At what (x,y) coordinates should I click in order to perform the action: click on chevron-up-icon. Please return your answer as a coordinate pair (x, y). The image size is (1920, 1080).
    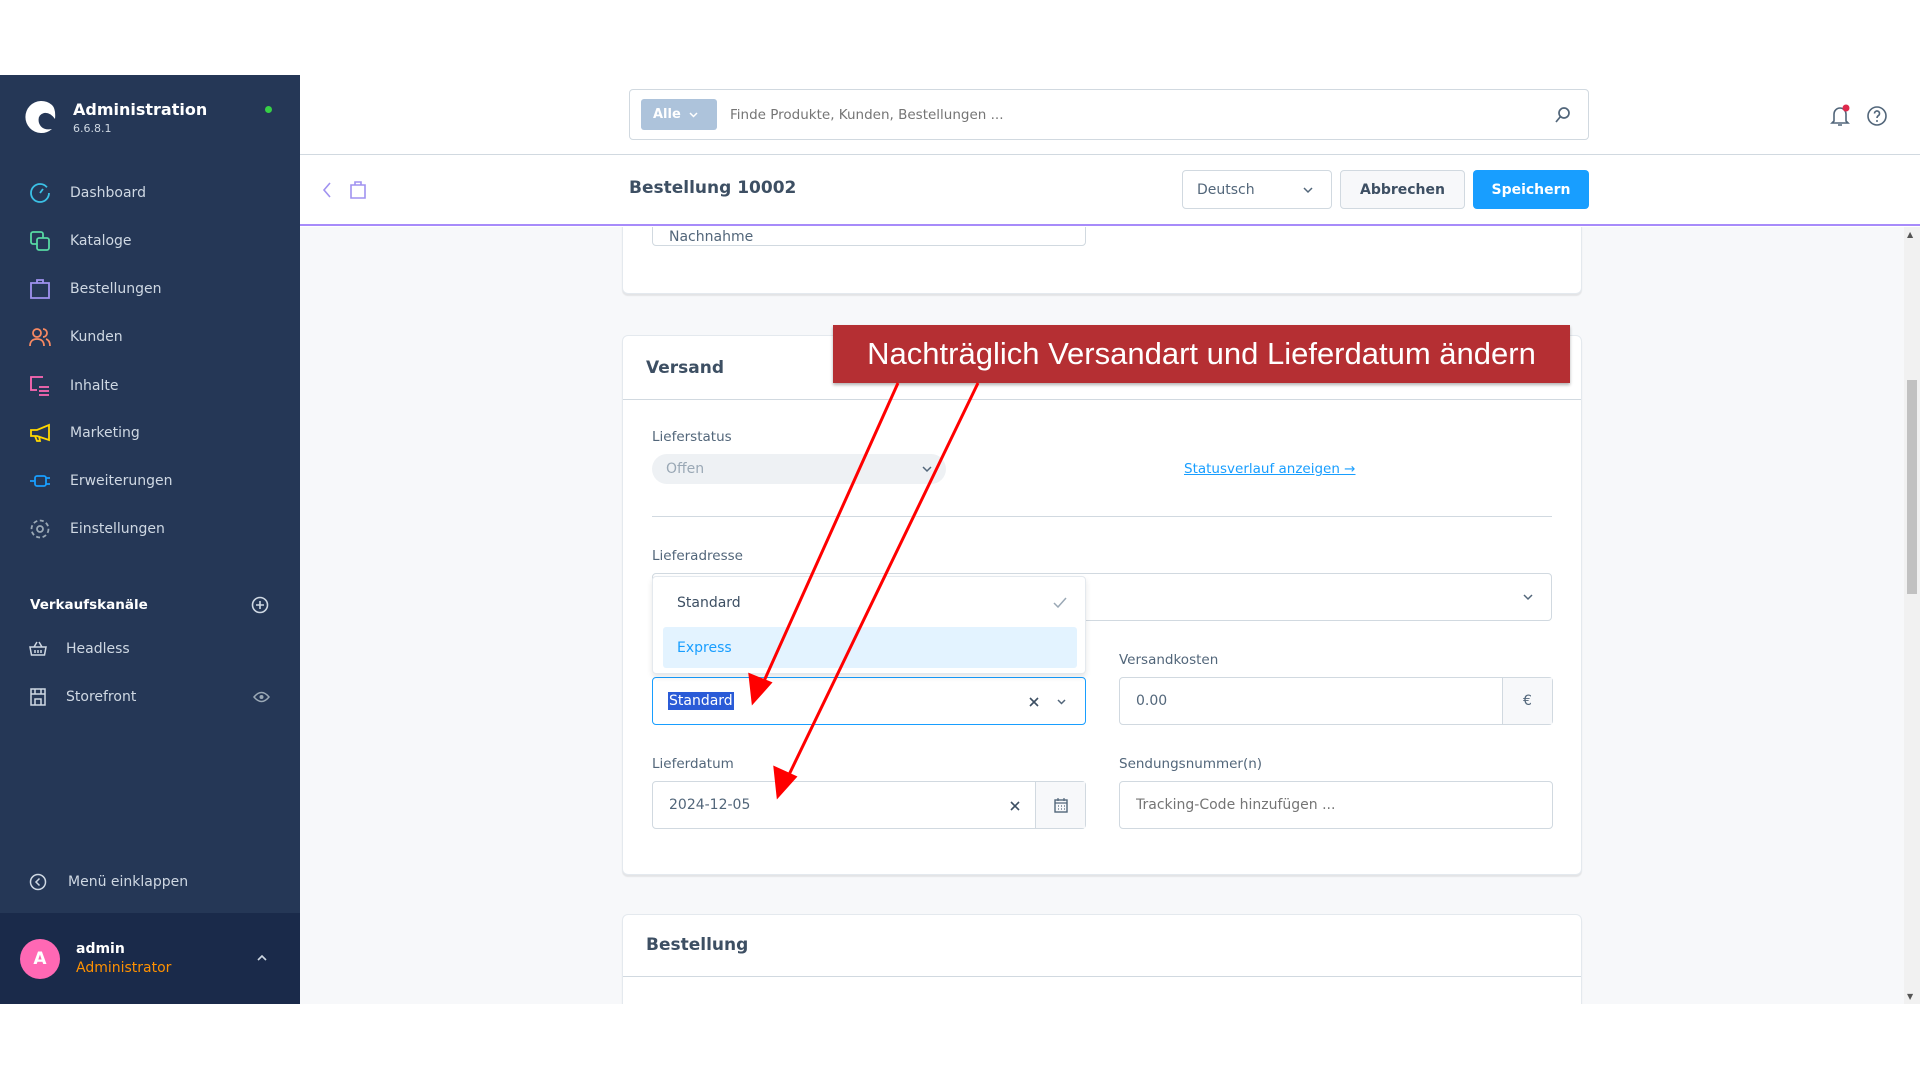
    Looking at the image, I should click on (262, 957).